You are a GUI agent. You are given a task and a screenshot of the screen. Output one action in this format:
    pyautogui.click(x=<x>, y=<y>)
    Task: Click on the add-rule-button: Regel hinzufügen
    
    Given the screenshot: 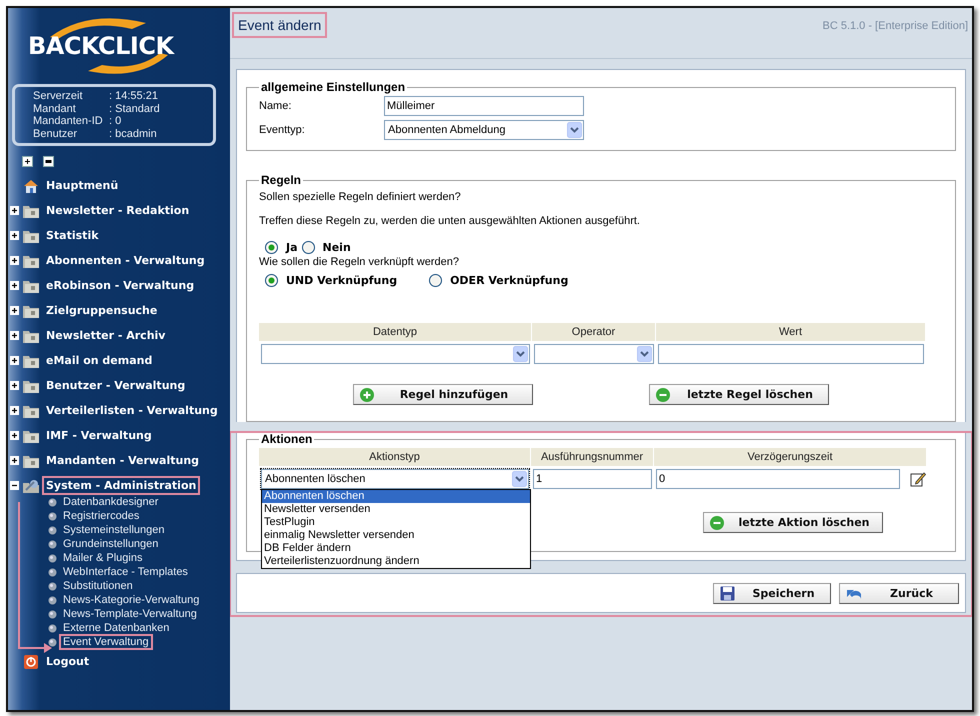 What is the action you would take?
    pyautogui.click(x=443, y=394)
    